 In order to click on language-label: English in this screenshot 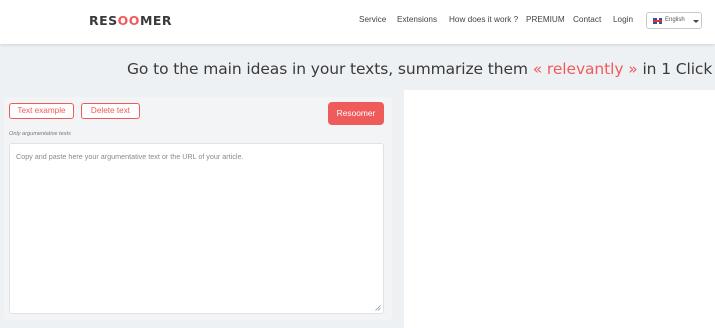, I will do `click(675, 20)`.